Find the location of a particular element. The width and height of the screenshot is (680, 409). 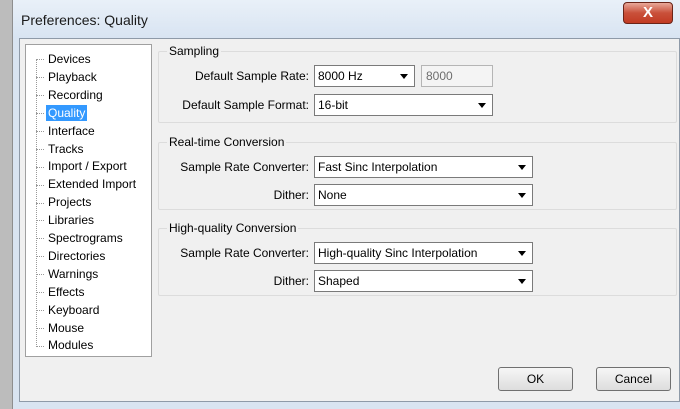

tree-item: Warnings is located at coordinates (68, 274).